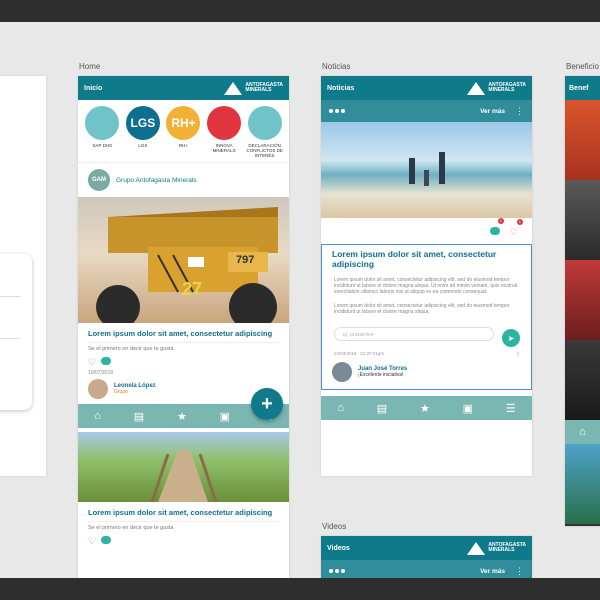  I want to click on truck-image: 797 27, so click(183, 260).